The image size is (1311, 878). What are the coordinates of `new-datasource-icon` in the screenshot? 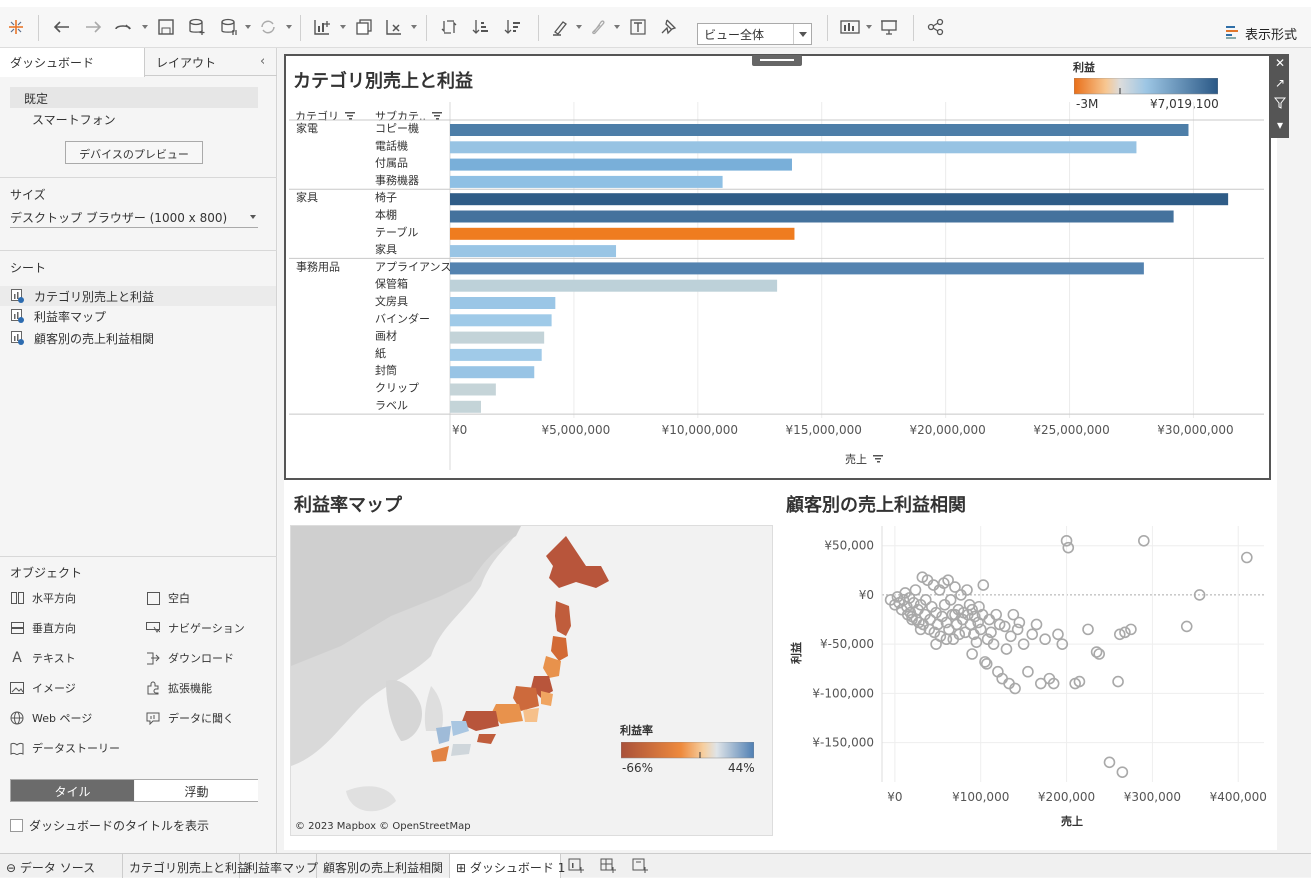 It's located at (197, 27).